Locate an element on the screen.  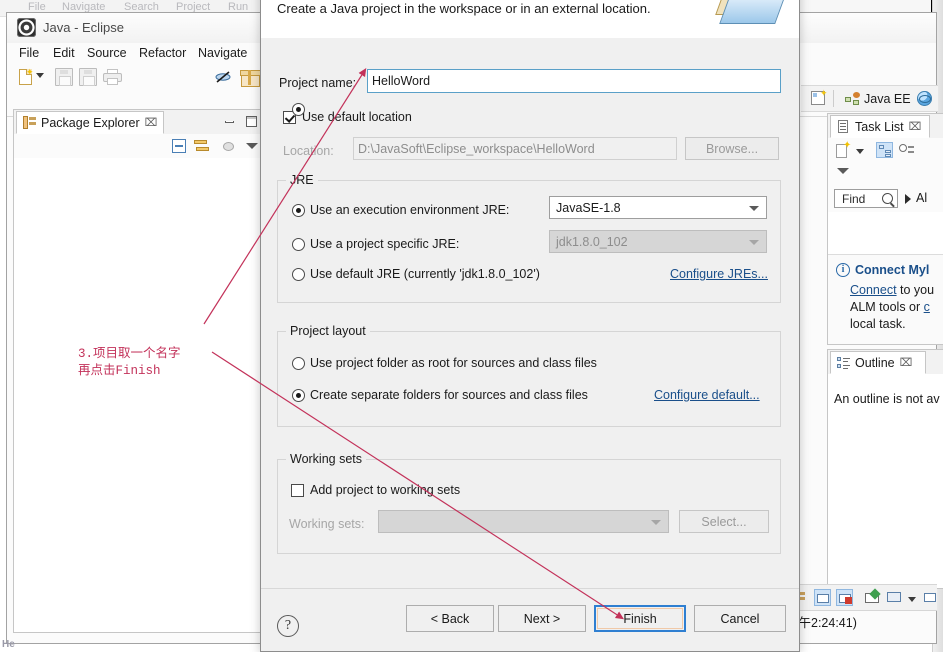
menu-source: Source is located at coordinates (107, 53).